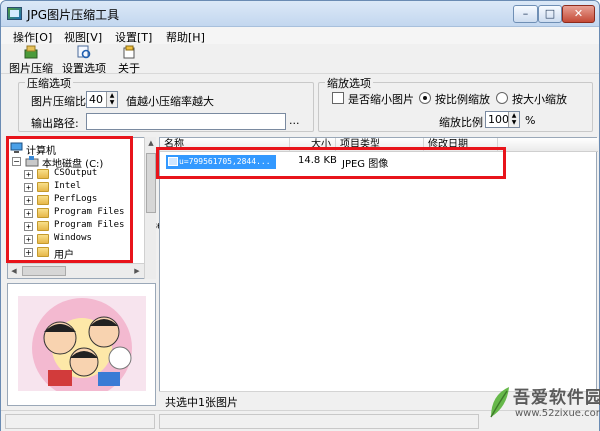  What do you see at coordinates (557, 413) in the screenshot?
I see `watermark-url: www.52zixue.com` at bounding box center [557, 413].